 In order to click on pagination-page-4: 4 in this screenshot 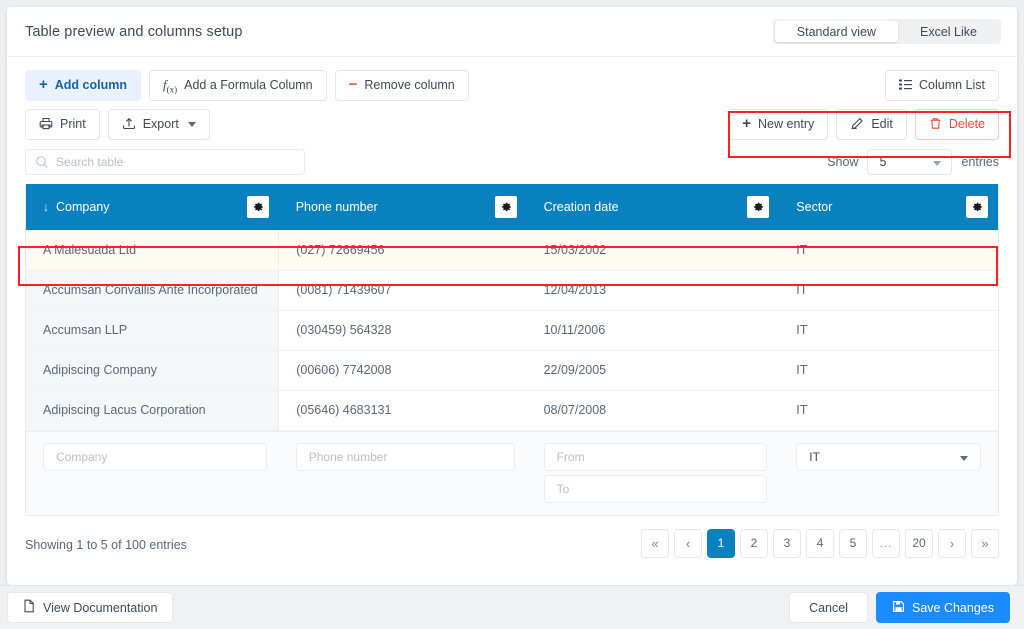, I will do `click(820, 543)`.